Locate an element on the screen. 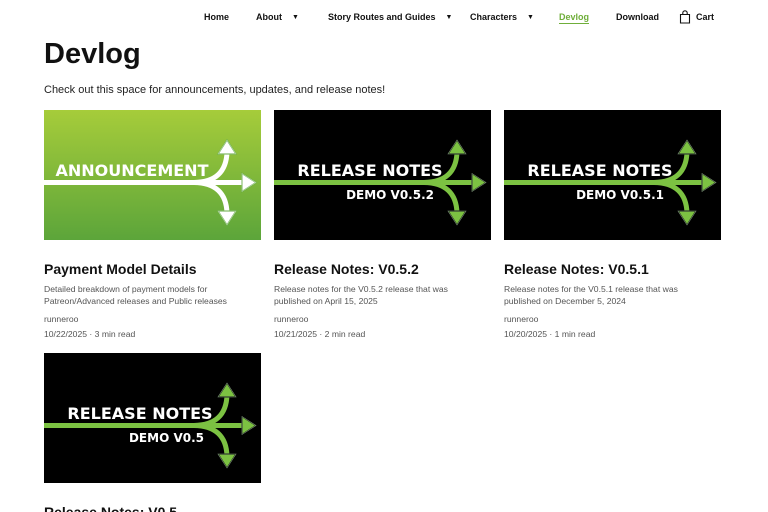 The width and height of the screenshot is (768, 512). post-meta: 10/21/2025 · 2 min read is located at coordinates (320, 334).